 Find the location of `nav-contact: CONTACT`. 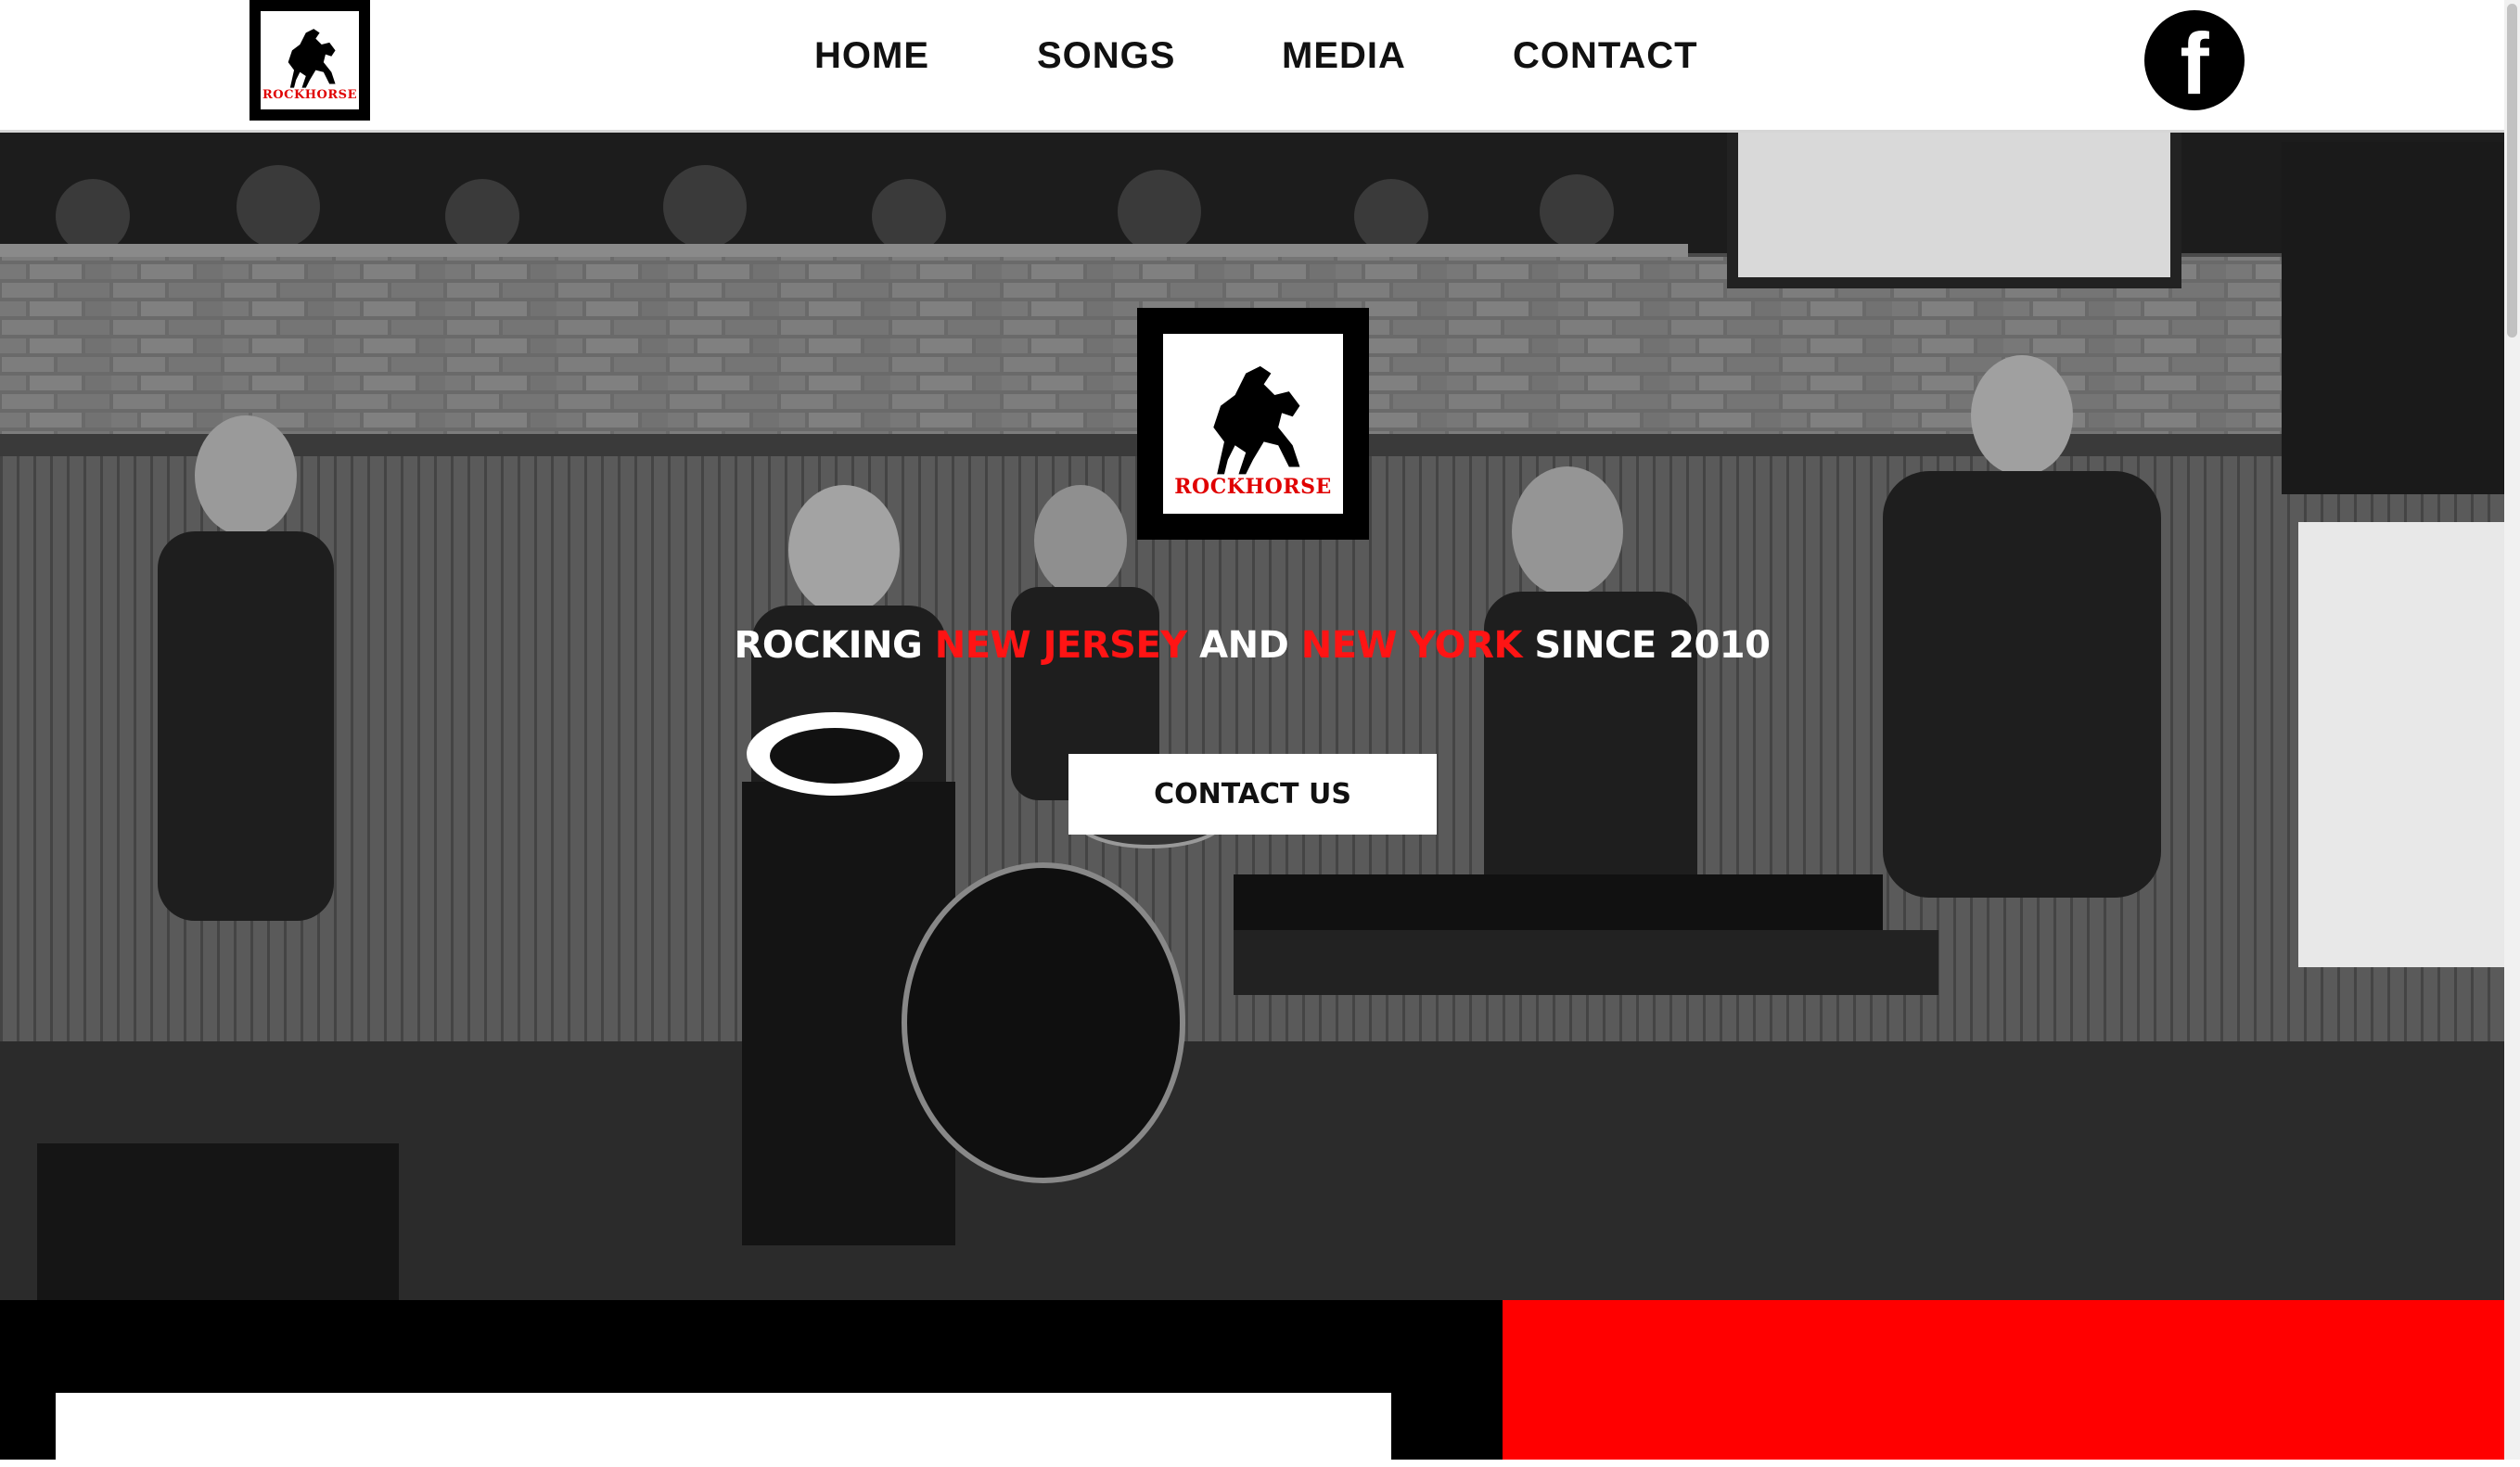

nav-contact: CONTACT is located at coordinates (1605, 56).